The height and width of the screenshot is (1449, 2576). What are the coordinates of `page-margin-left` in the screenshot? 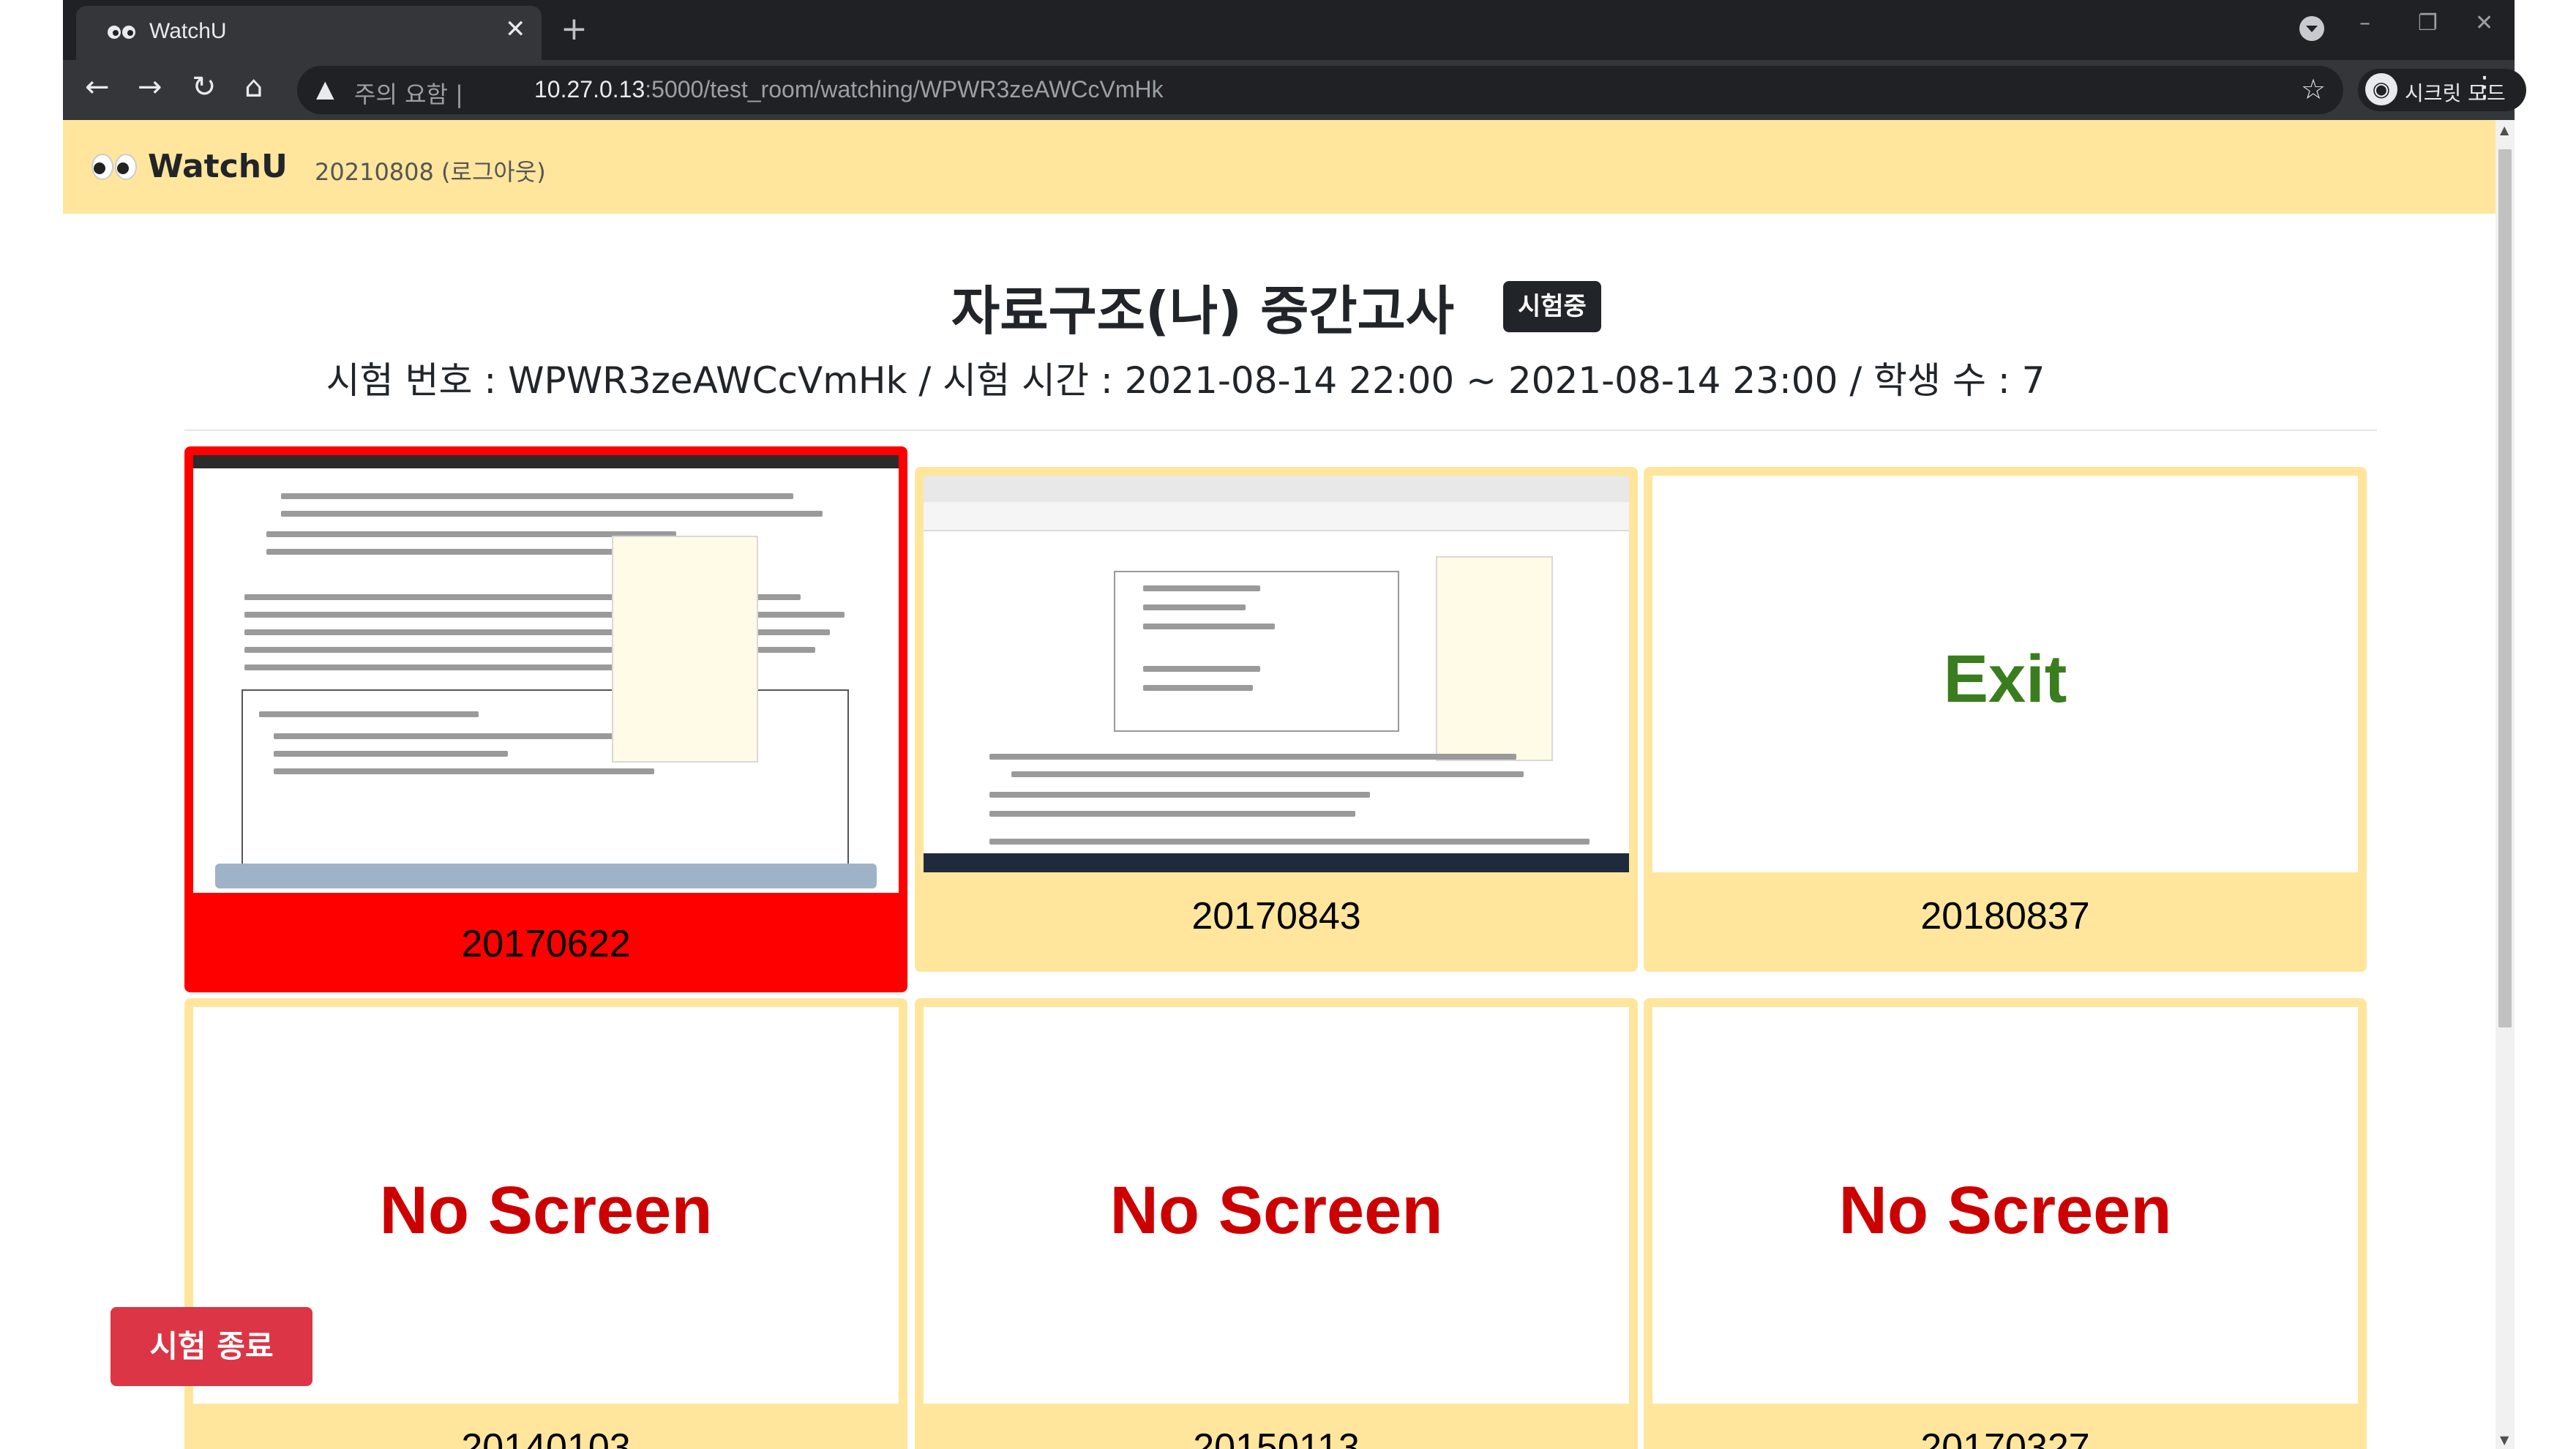 It's located at (31, 724).